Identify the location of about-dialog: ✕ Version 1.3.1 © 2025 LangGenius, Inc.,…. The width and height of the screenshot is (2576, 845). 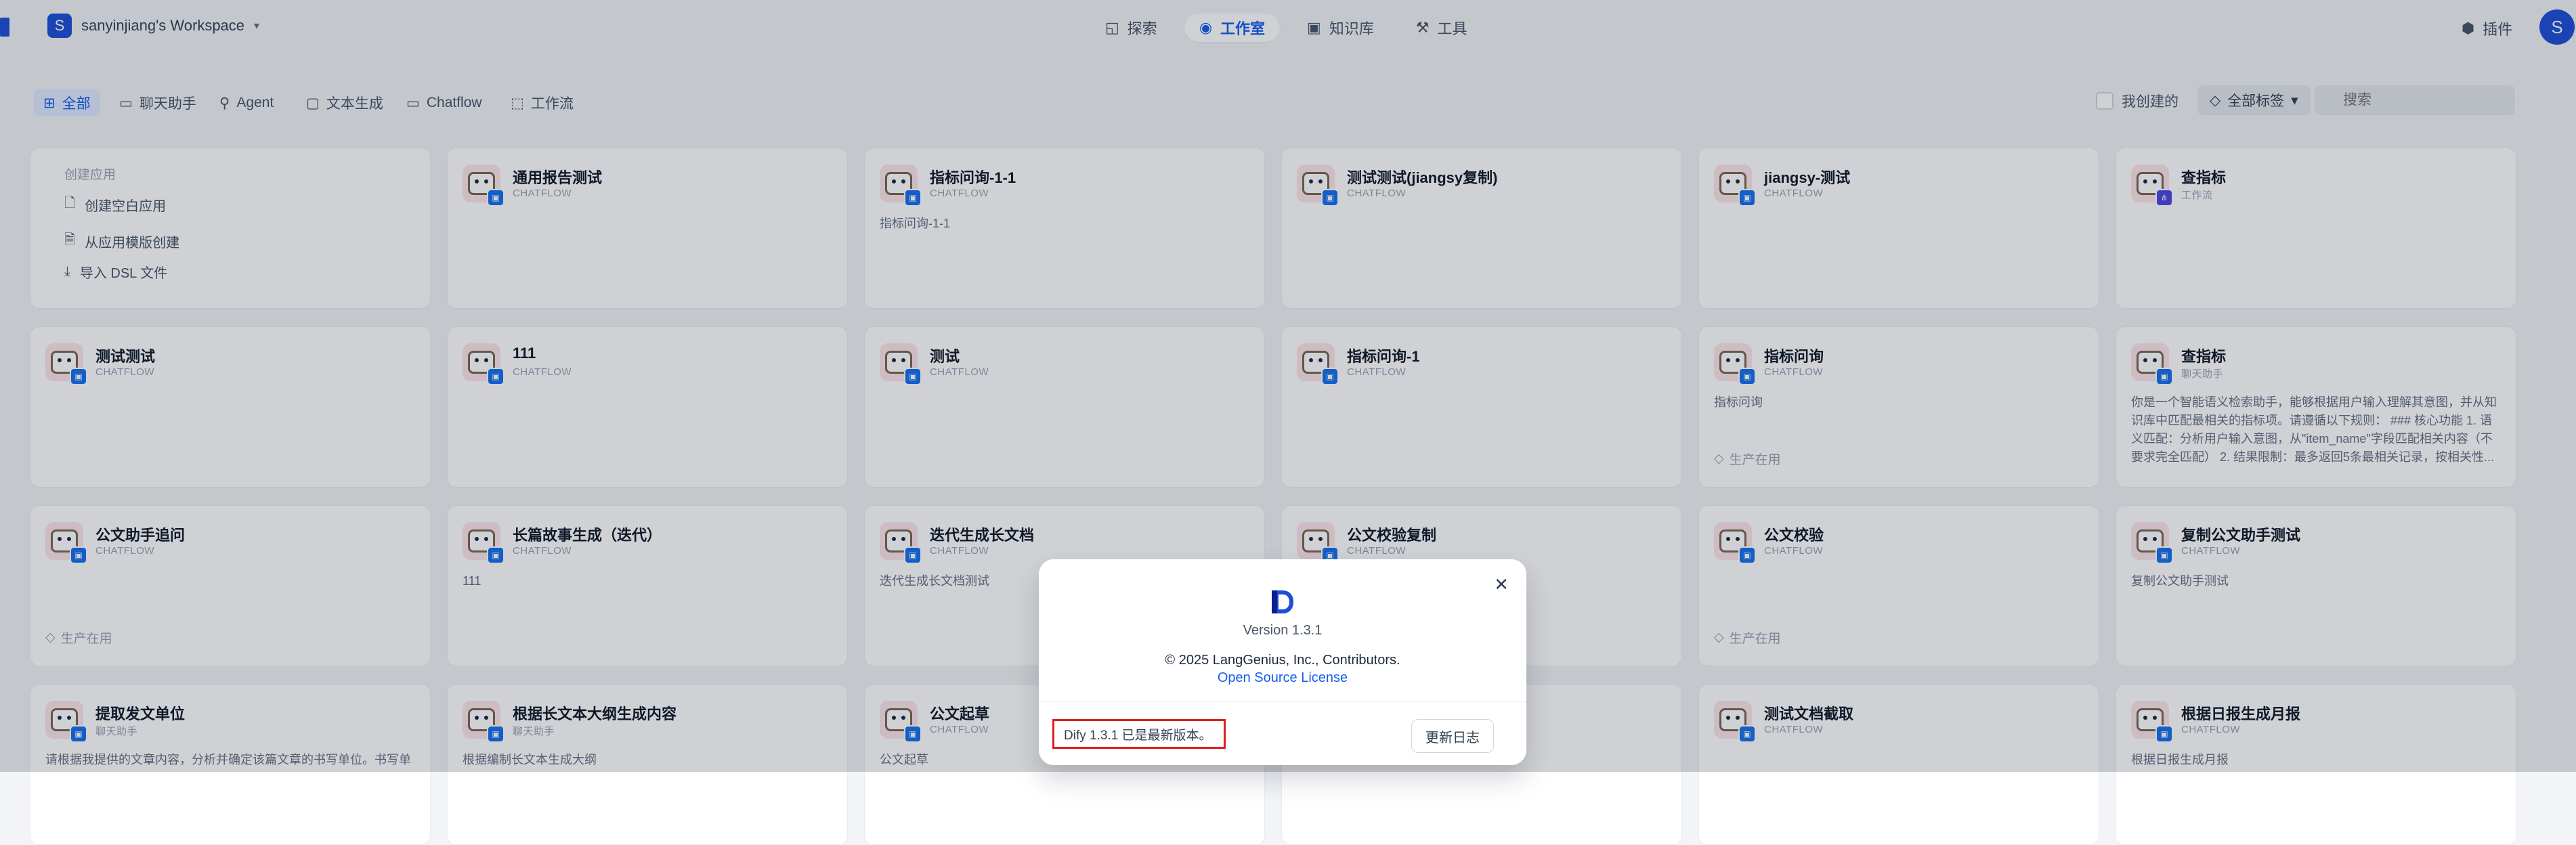
(1282, 662).